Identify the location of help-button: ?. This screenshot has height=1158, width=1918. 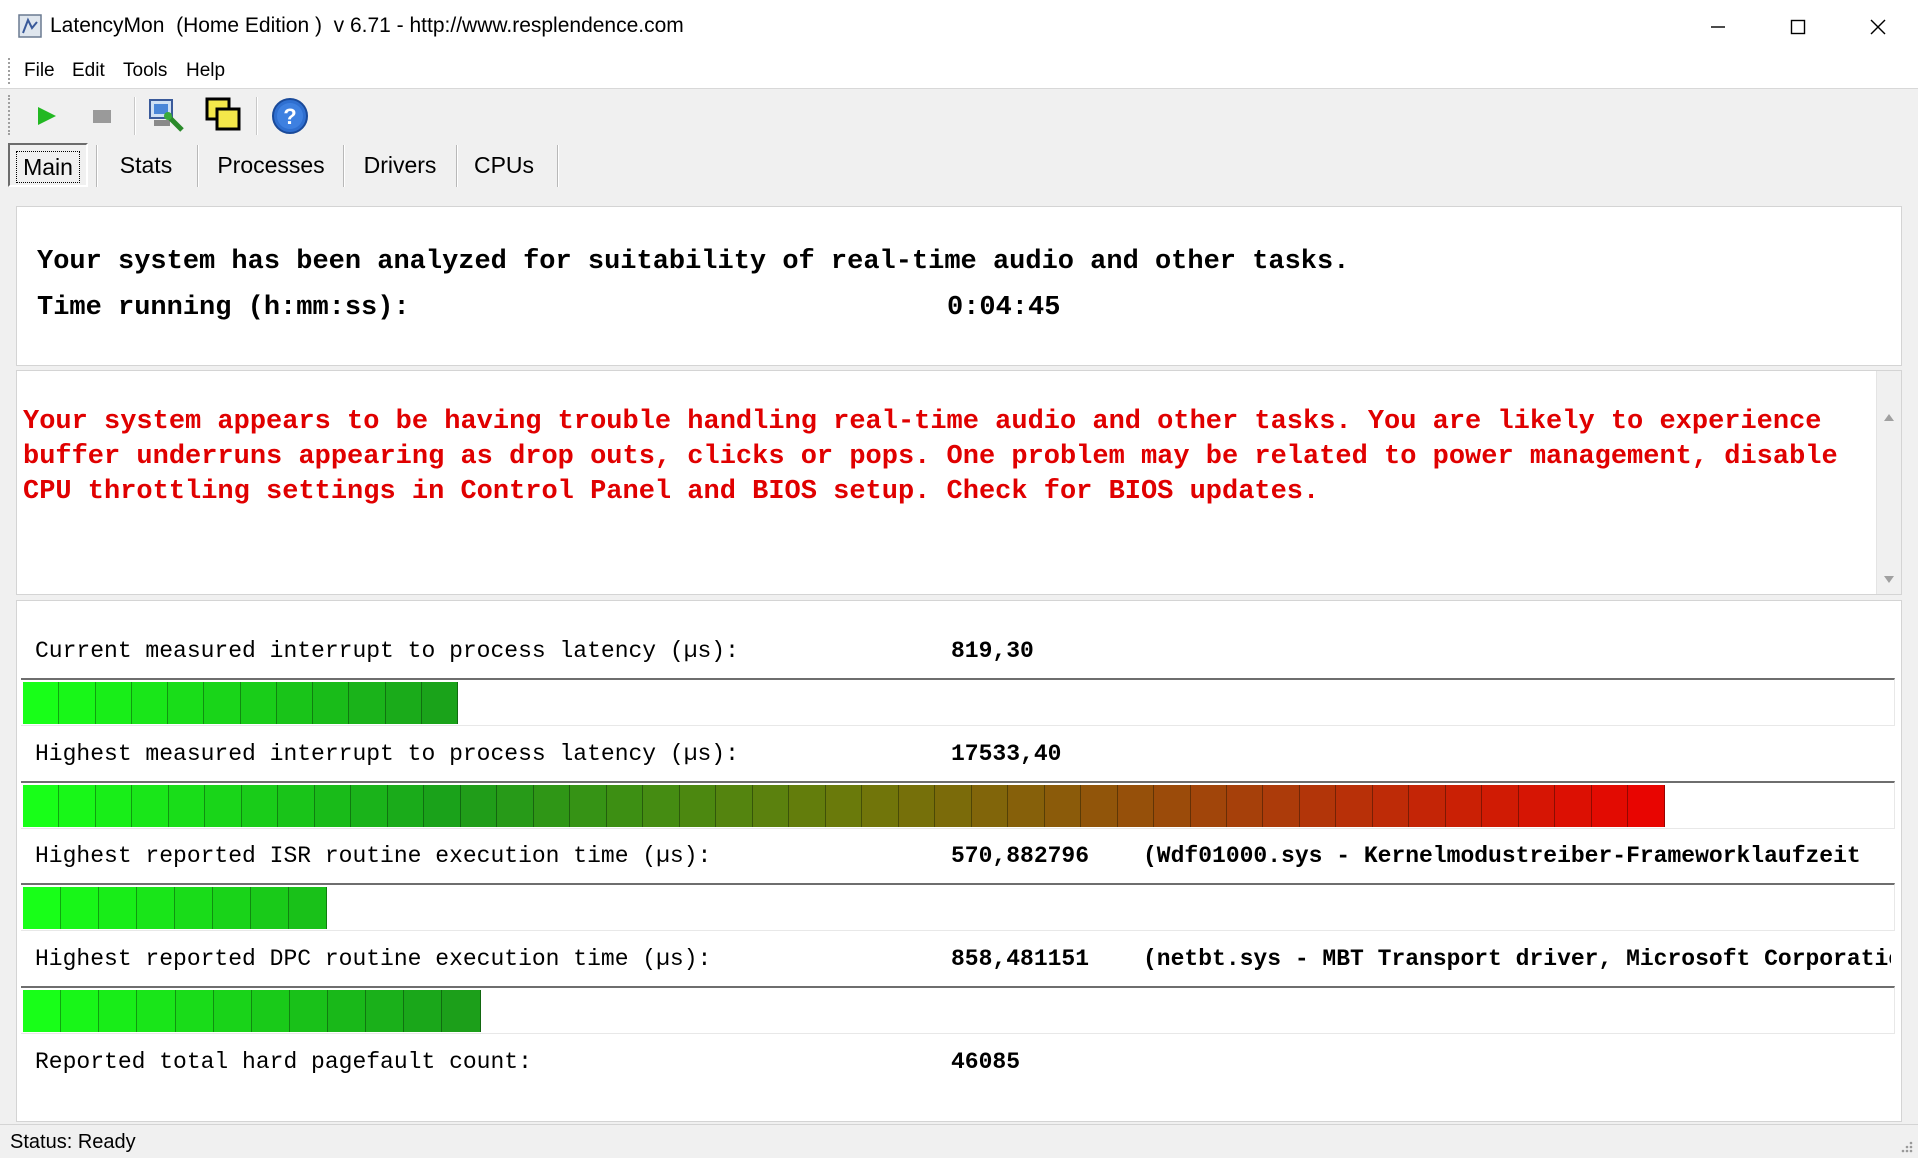
(290, 116).